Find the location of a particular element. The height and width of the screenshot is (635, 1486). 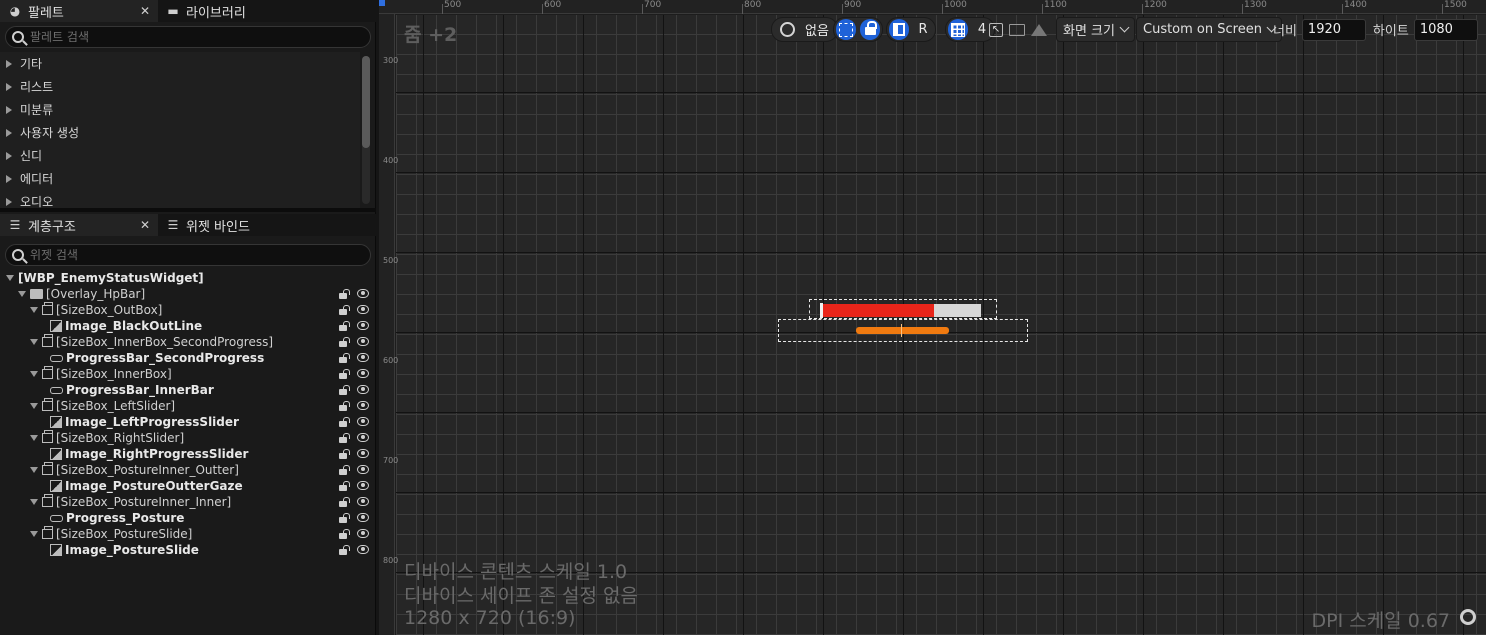

tree-row: Image_BlackOutLine is located at coordinates (188, 326).